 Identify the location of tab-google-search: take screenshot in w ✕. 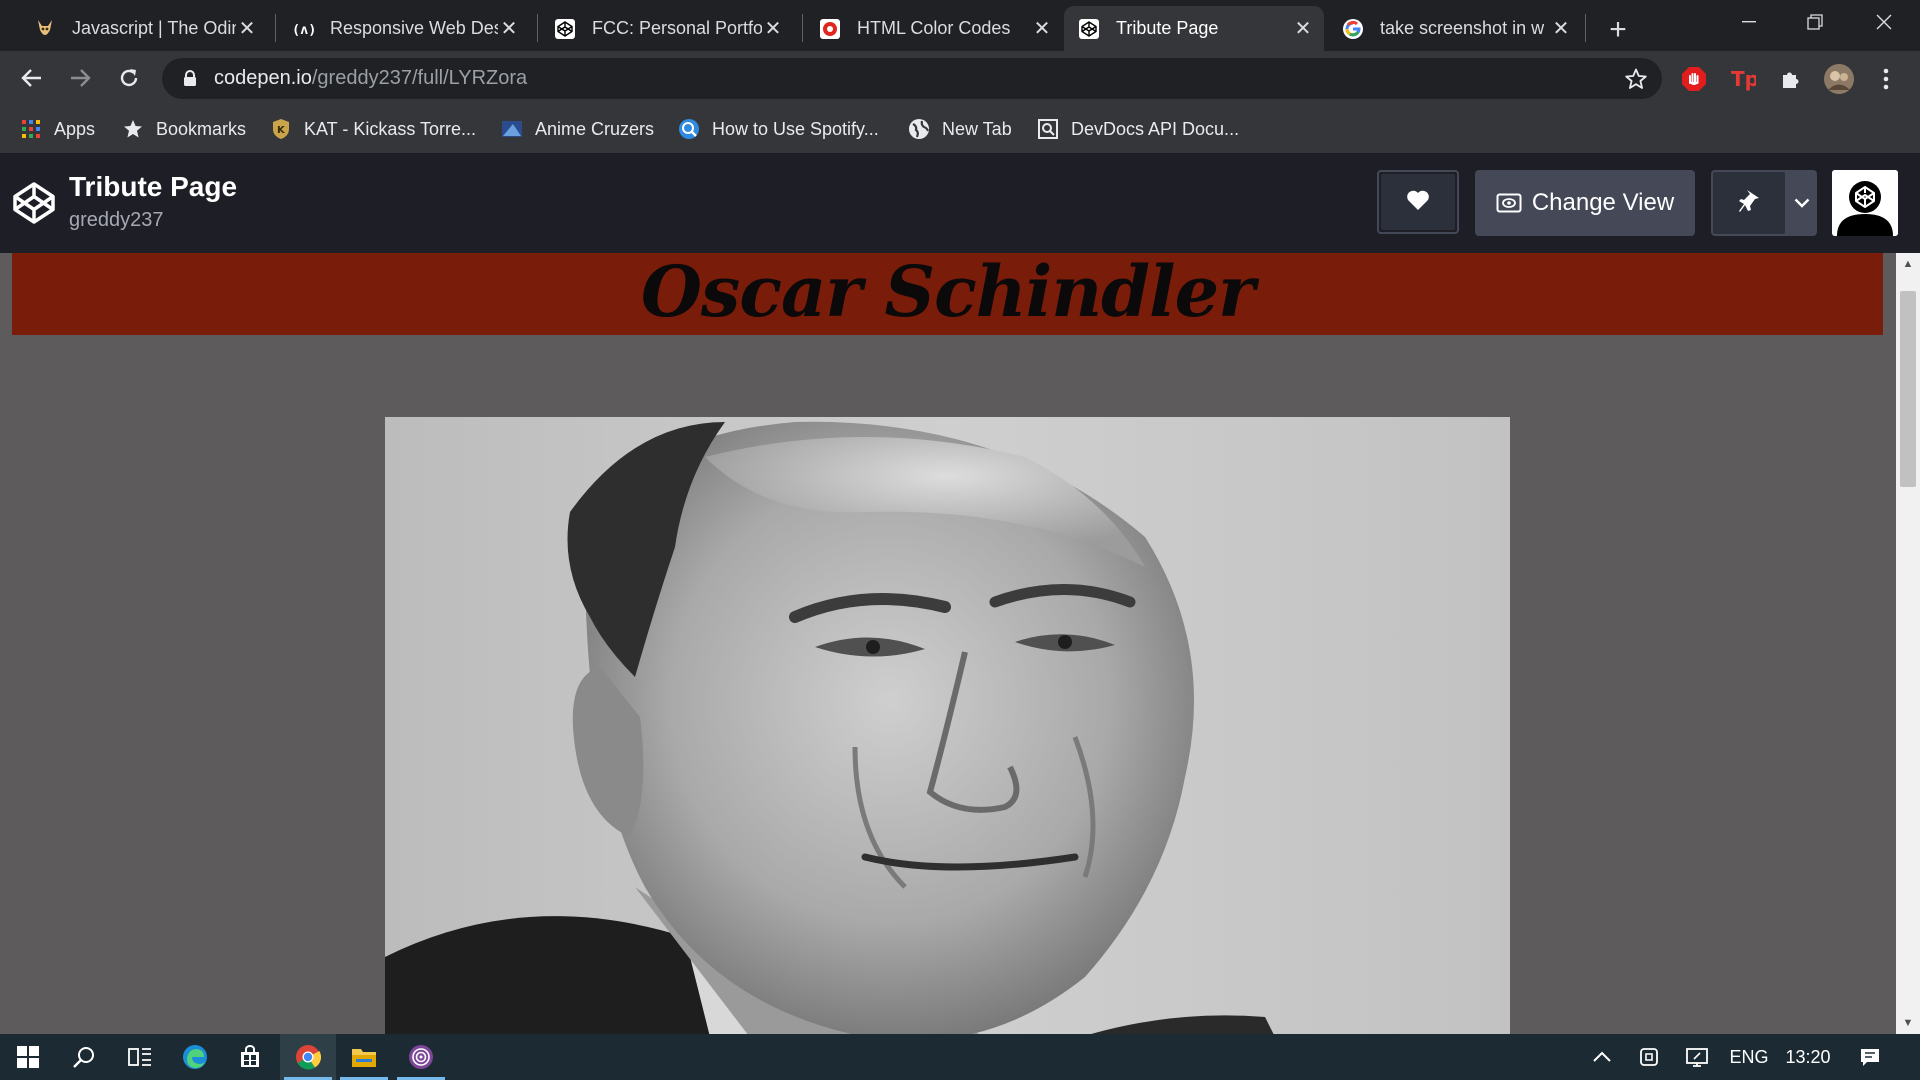
(1455, 28).